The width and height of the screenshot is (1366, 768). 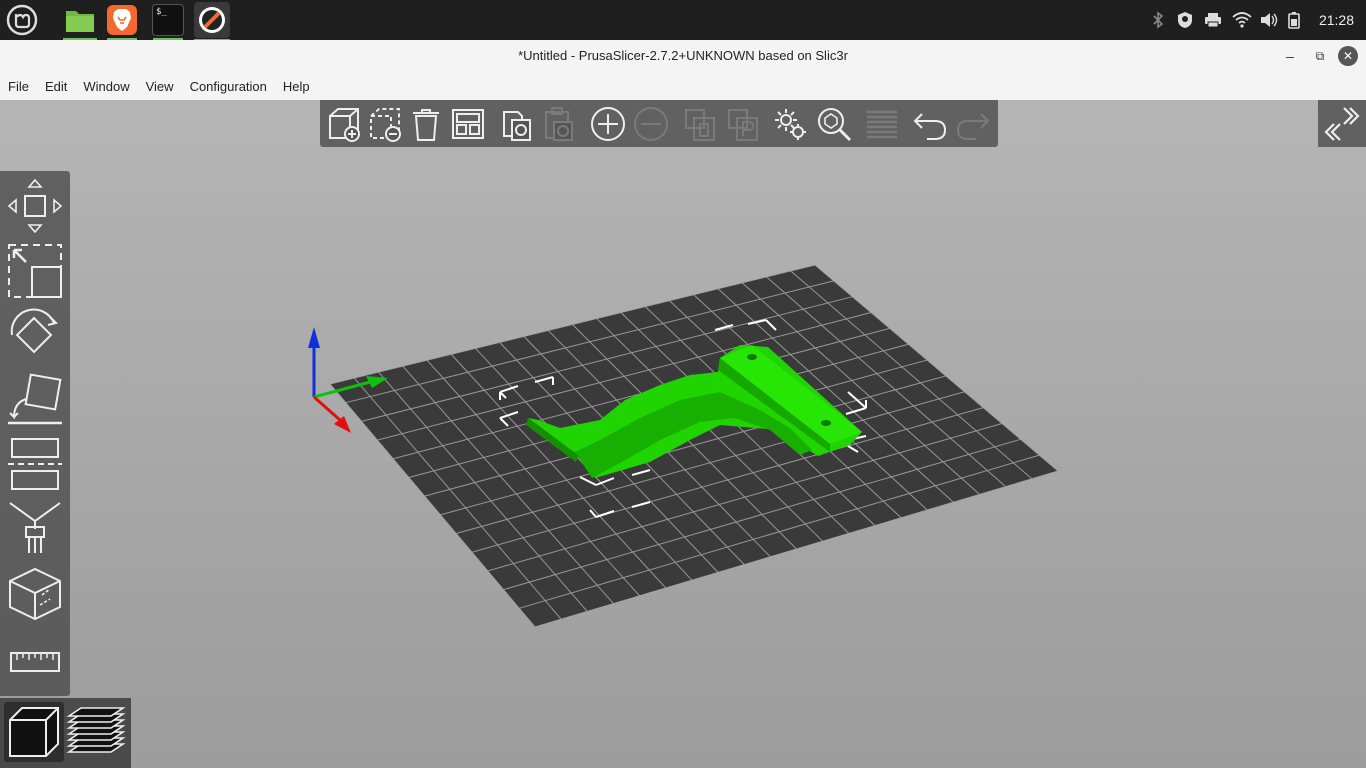 What do you see at coordinates (516, 124) in the screenshot?
I see `copy-icon` at bounding box center [516, 124].